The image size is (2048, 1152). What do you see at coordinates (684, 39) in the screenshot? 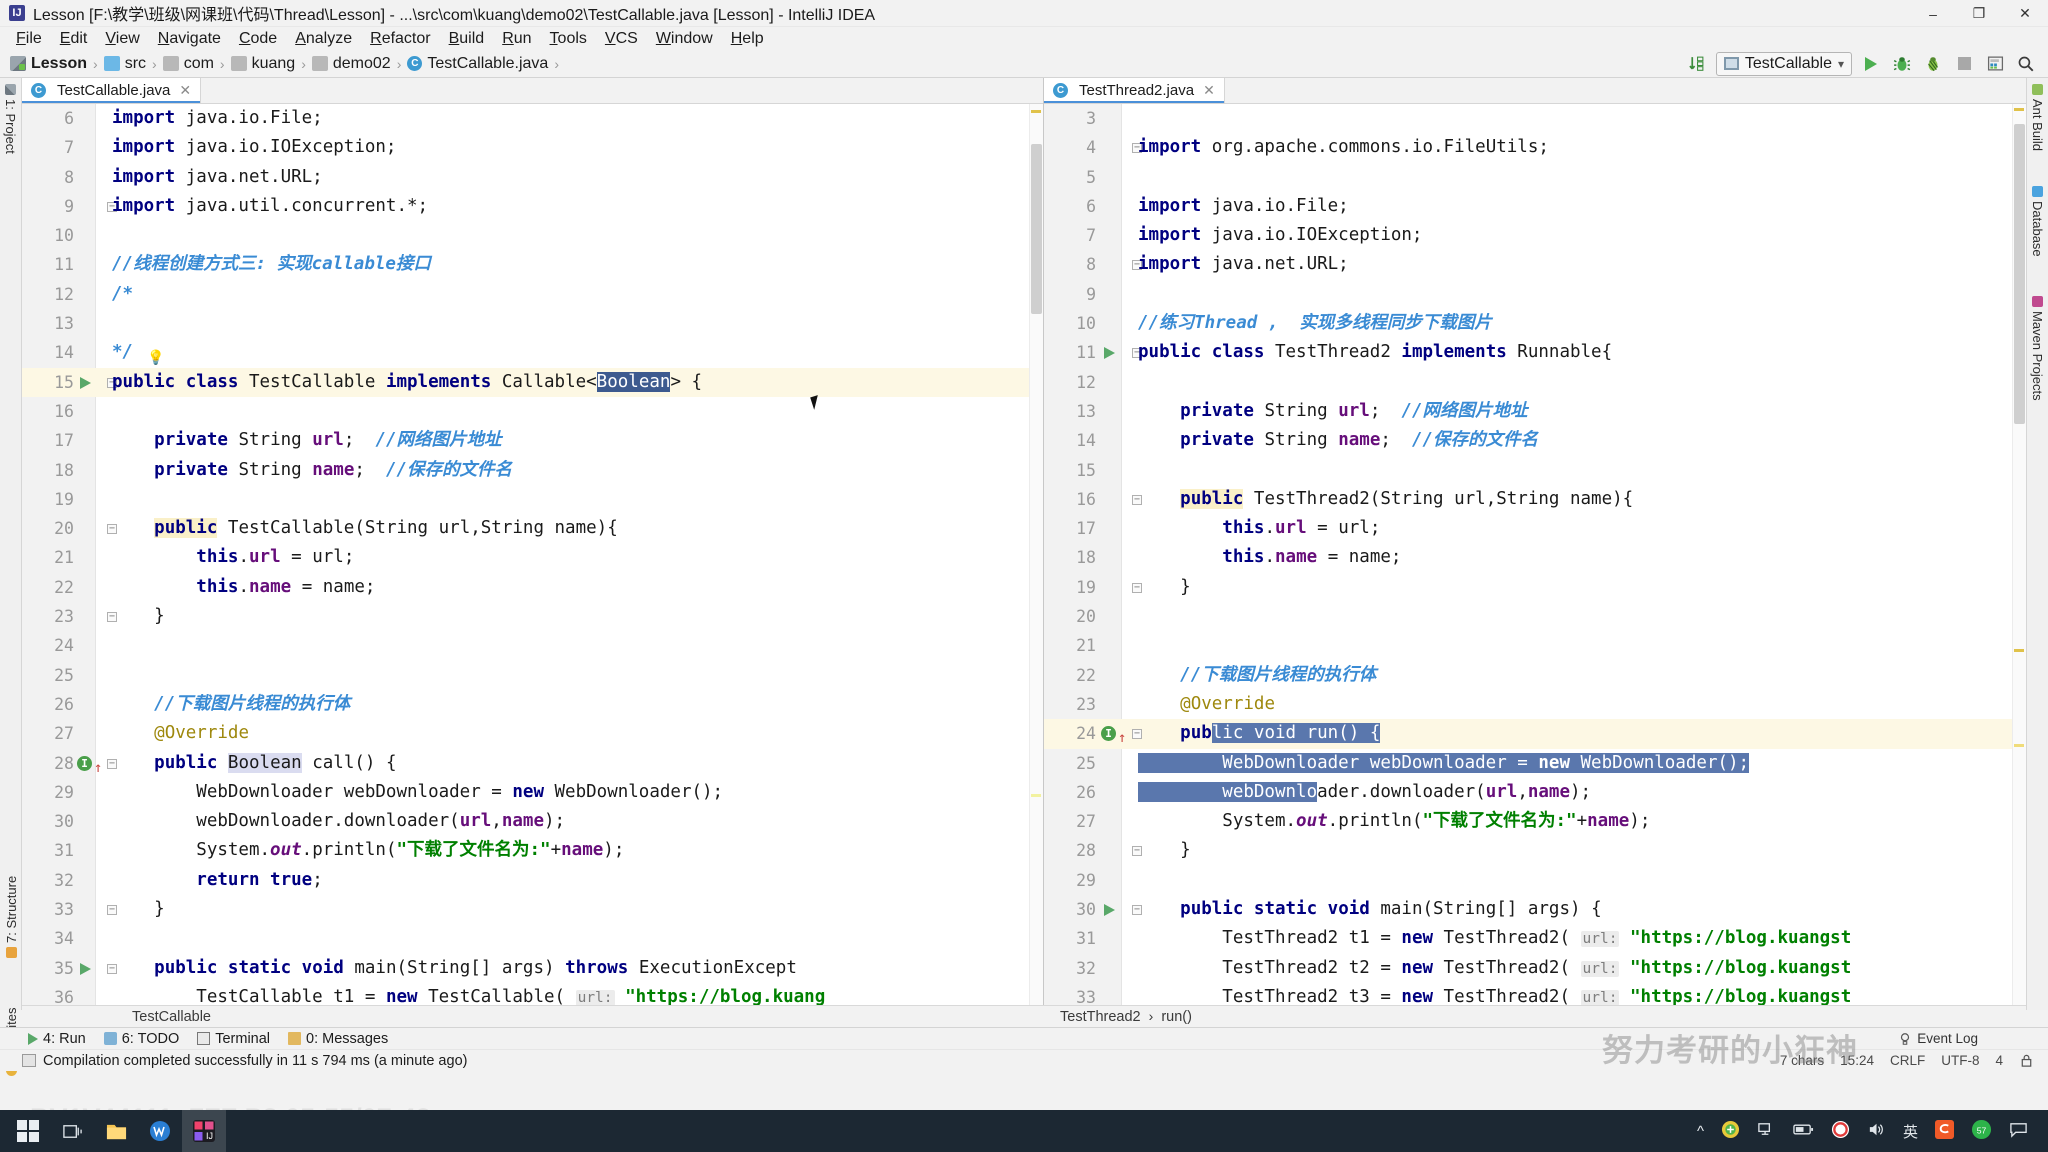
I see `menu-window: Window` at bounding box center [684, 39].